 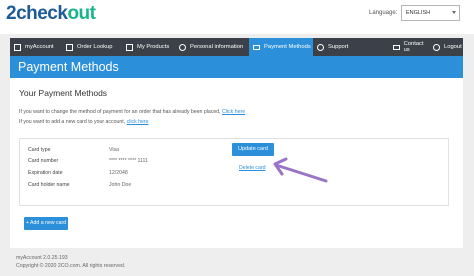 What do you see at coordinates (300, 170) in the screenshot?
I see `annotation-arrow-icon` at bounding box center [300, 170].